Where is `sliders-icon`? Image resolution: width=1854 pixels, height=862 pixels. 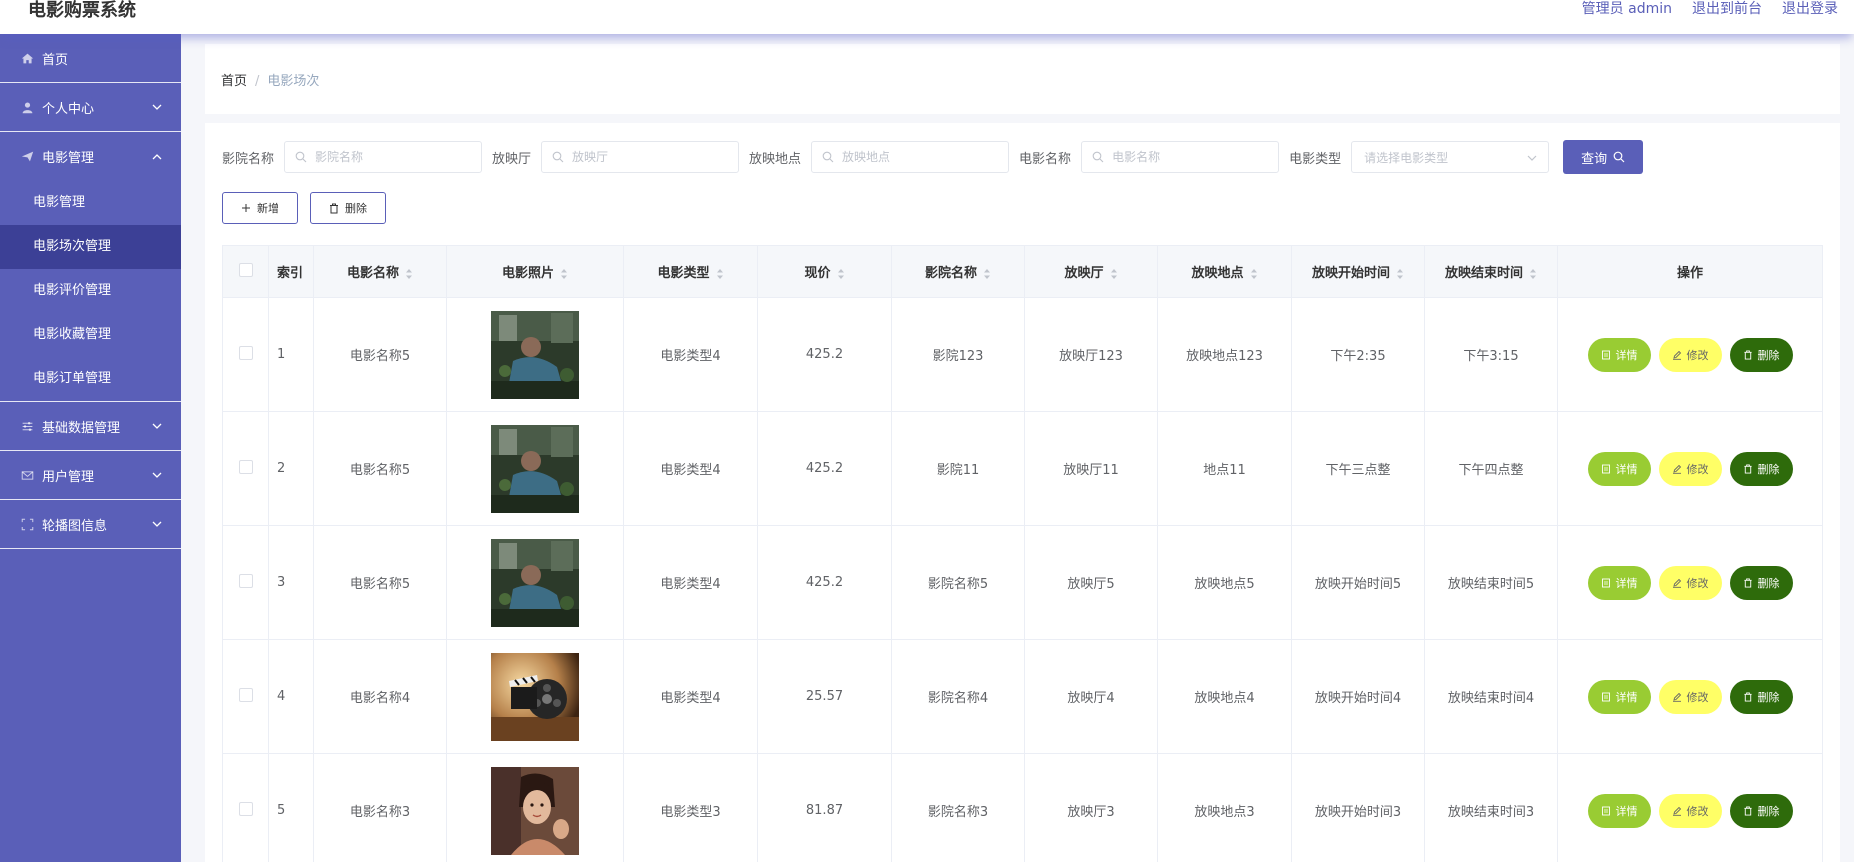
sliders-icon is located at coordinates (27, 426).